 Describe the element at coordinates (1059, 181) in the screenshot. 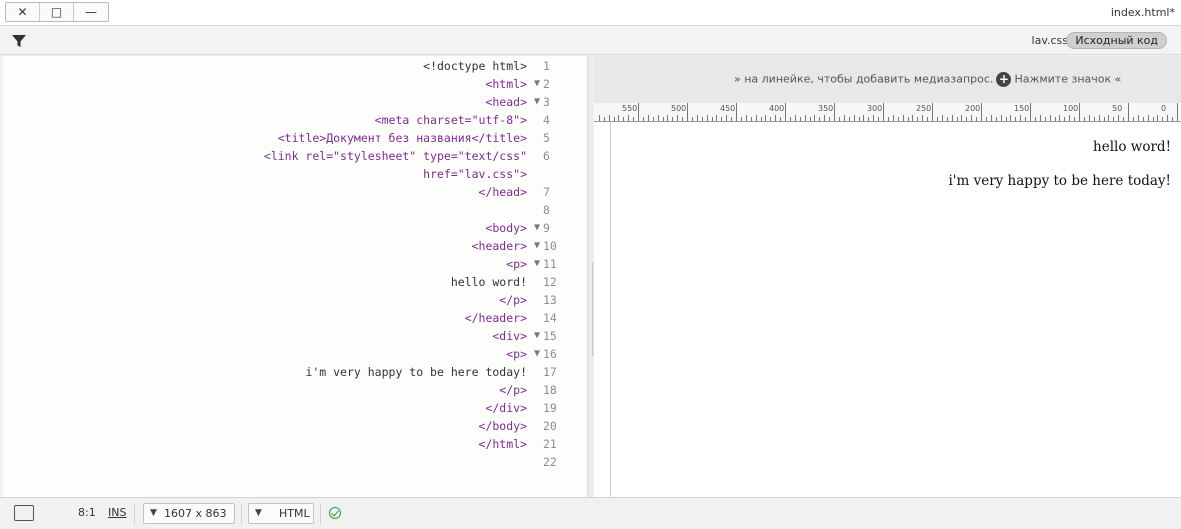

I see `rendered-paragraph: i'm very happy to be here today!` at that location.